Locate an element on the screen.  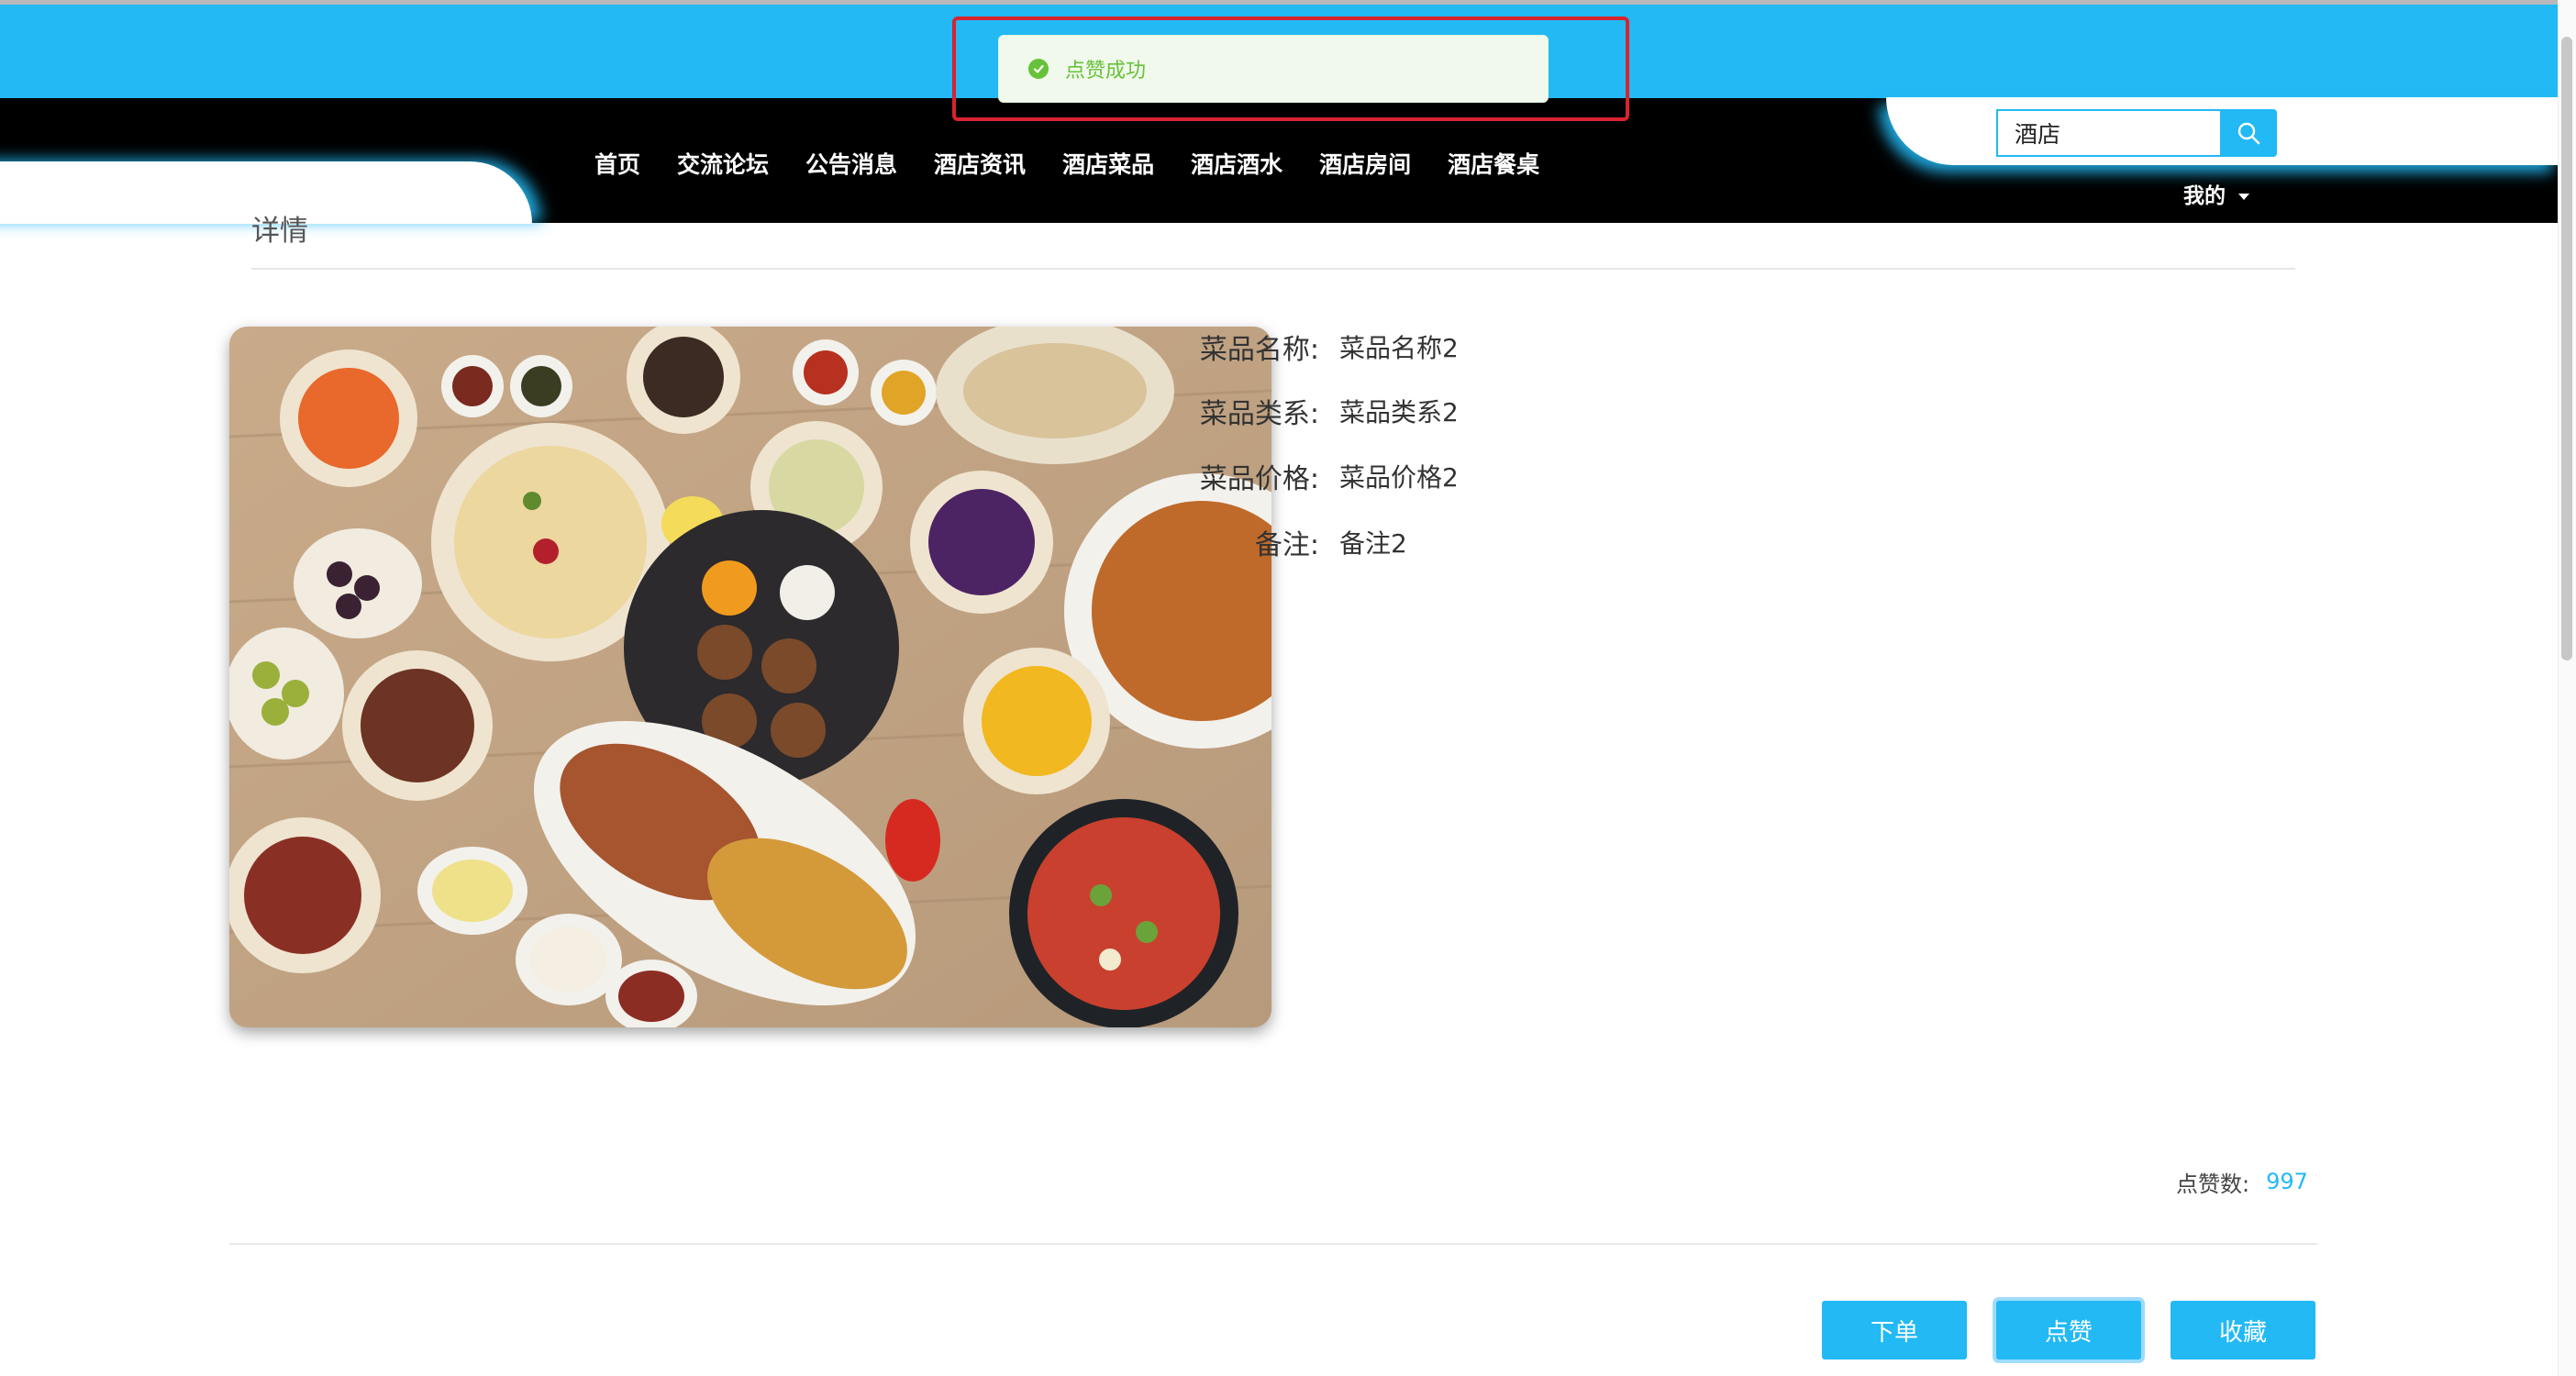
nav-item-forum: 交流论坛 is located at coordinates (723, 165).